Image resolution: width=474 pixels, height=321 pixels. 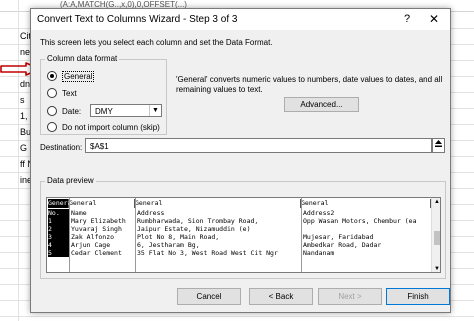 I want to click on preview-cell: Address2, so click(x=319, y=213).